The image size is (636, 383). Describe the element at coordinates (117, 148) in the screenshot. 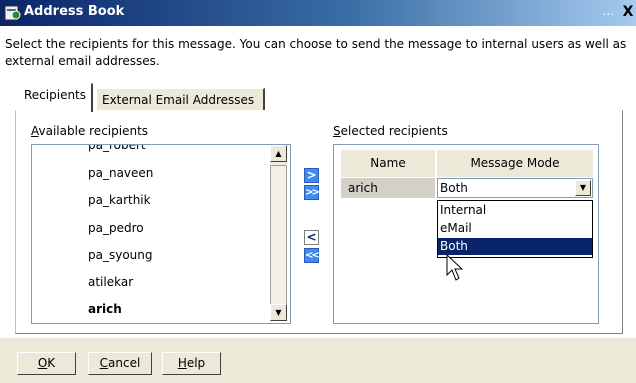

I see `list-item: pa_robert` at that location.